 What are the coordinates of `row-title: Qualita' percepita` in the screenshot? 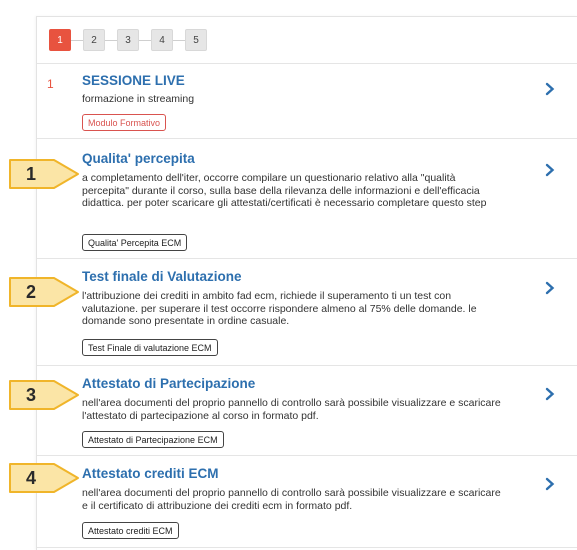 It's located at (138, 158).